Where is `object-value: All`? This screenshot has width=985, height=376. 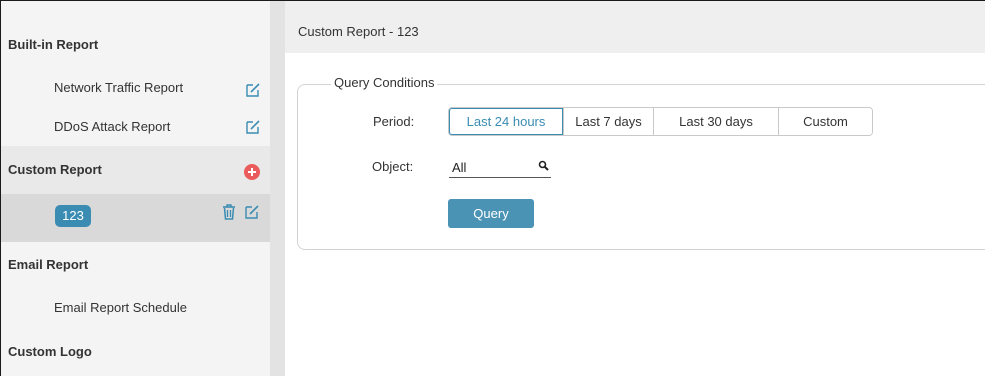
object-value: All is located at coordinates (459, 167).